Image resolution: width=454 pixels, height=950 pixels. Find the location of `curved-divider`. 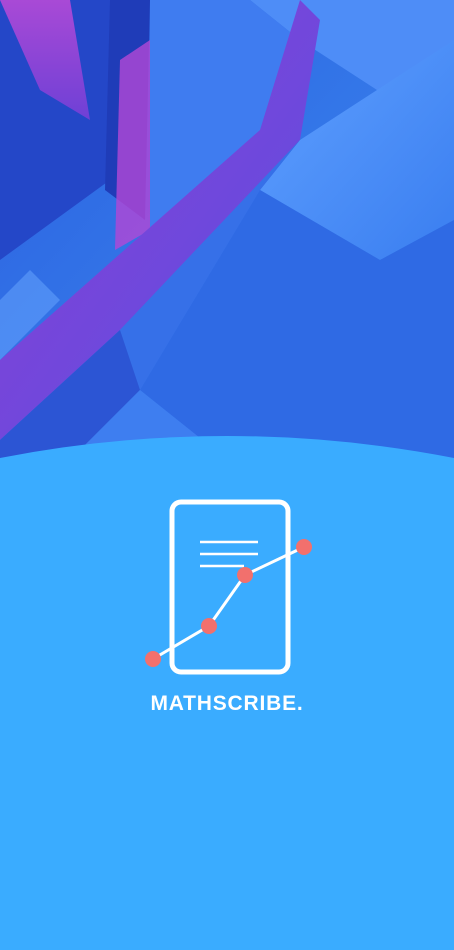

curved-divider is located at coordinates (227, 463).